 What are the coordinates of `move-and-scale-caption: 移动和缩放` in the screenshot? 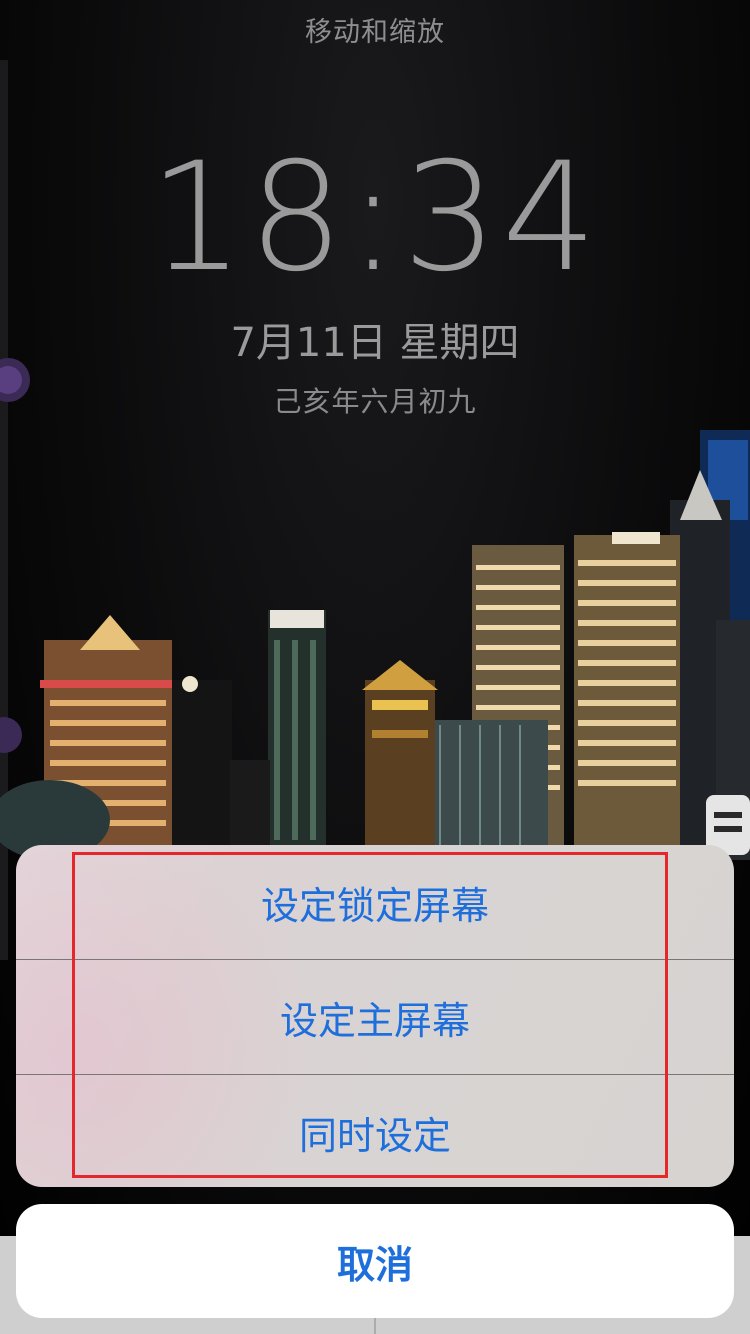 It's located at (375, 32).